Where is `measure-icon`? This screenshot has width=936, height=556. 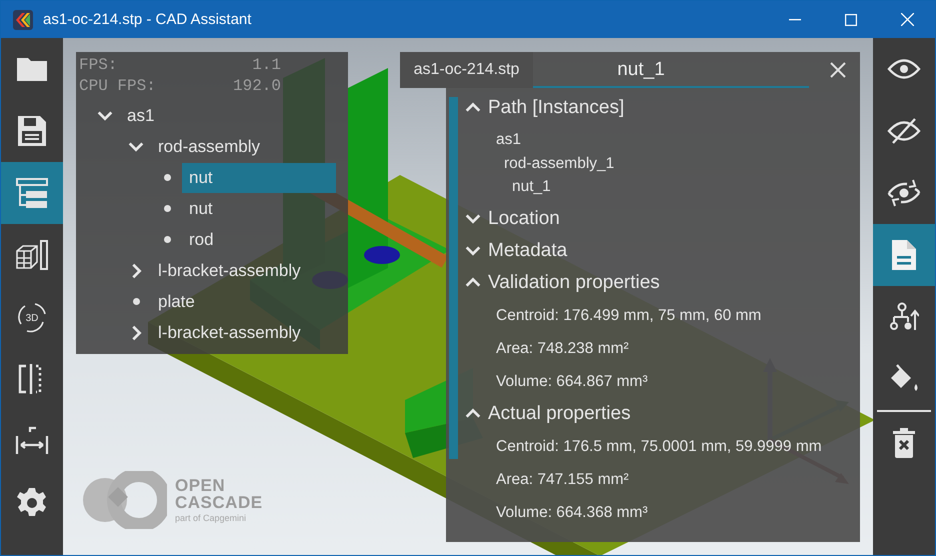 measure-icon is located at coordinates (32, 441).